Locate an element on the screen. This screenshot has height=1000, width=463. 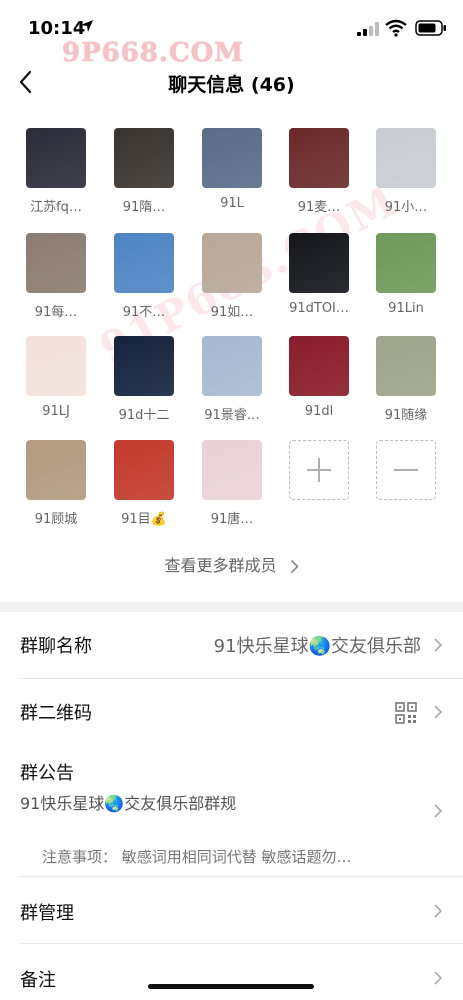
minus-icon is located at coordinates (406, 470).